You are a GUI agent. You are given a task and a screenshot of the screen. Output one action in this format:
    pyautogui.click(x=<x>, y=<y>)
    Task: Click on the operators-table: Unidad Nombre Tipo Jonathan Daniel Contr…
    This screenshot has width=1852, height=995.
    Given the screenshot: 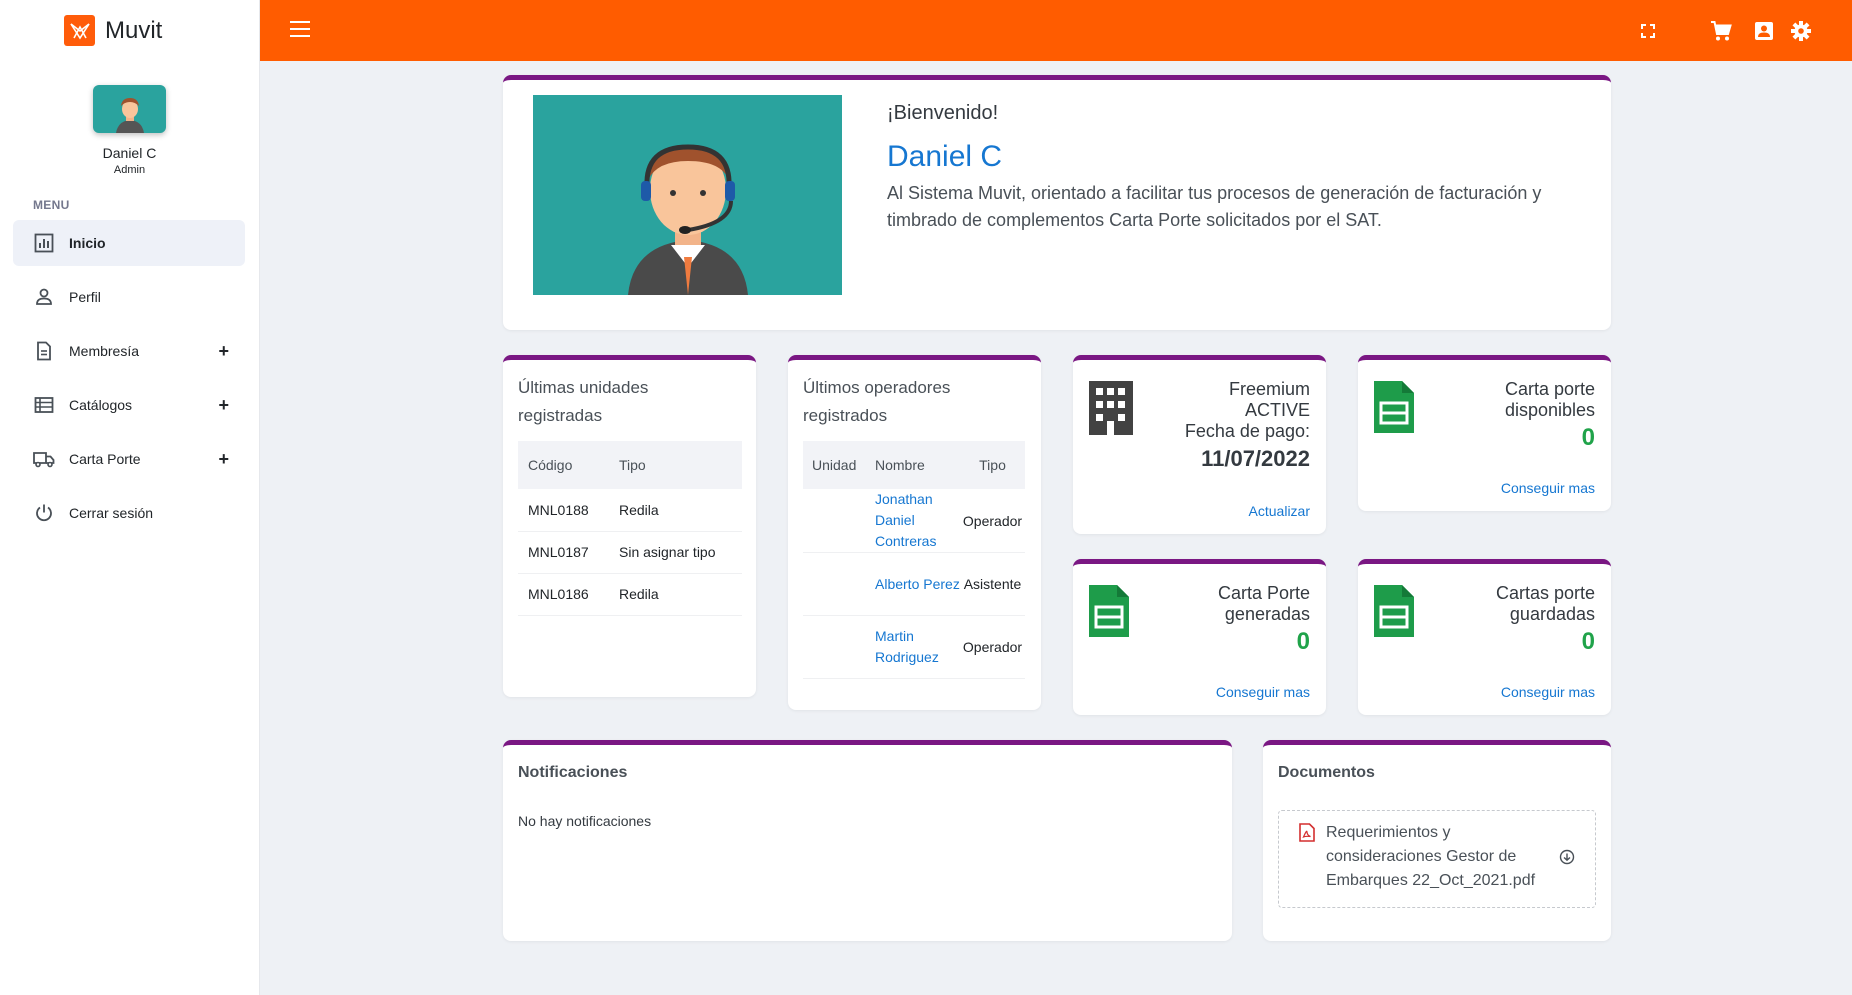 What is the action you would take?
    pyautogui.click(x=914, y=560)
    